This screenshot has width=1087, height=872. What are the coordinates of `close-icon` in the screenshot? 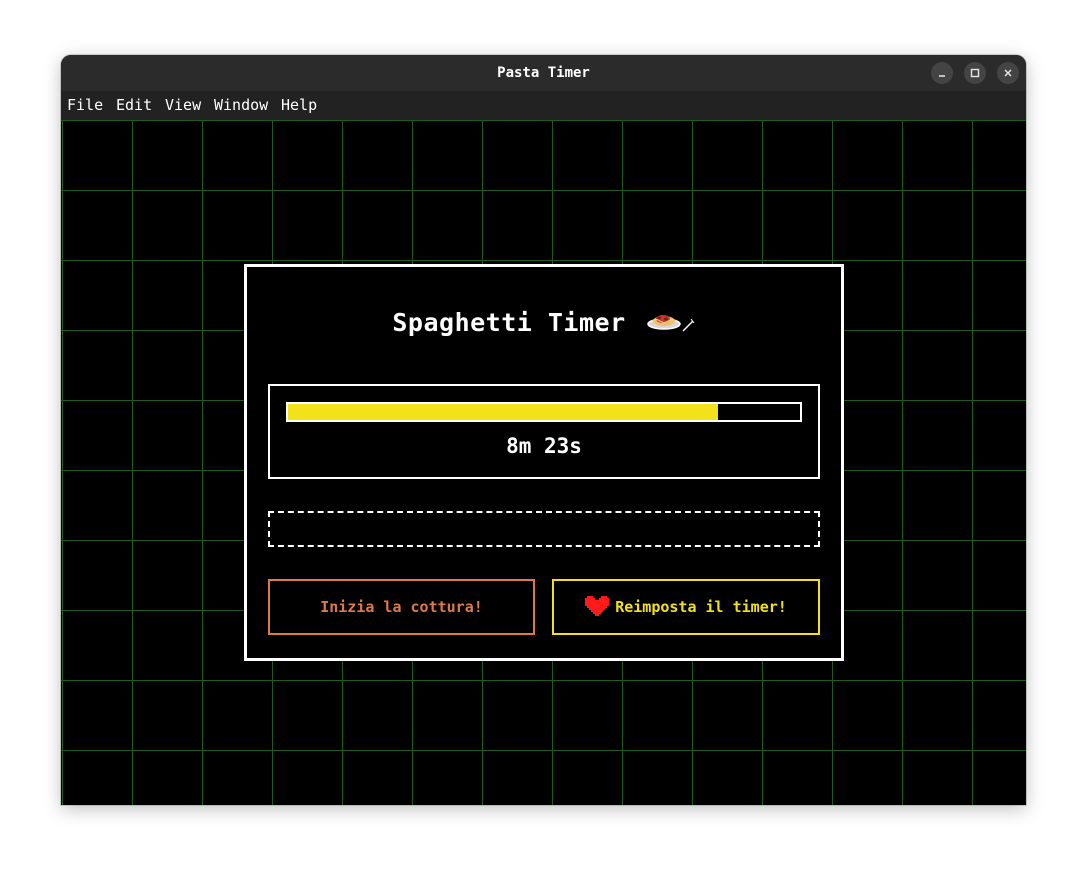 It's located at (1008, 73).